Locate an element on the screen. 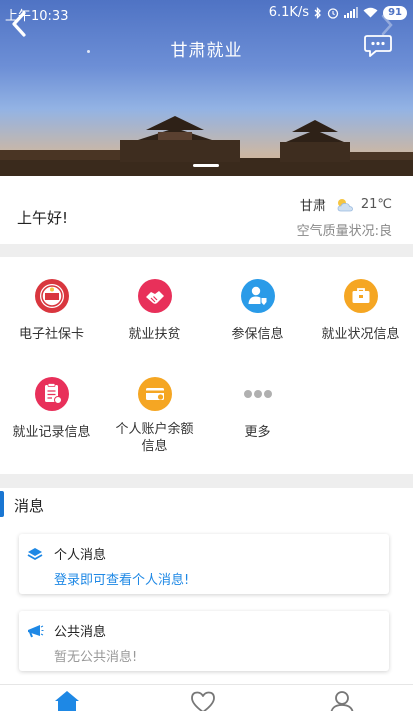  service-label-line: 信息 is located at coordinates (154, 446).